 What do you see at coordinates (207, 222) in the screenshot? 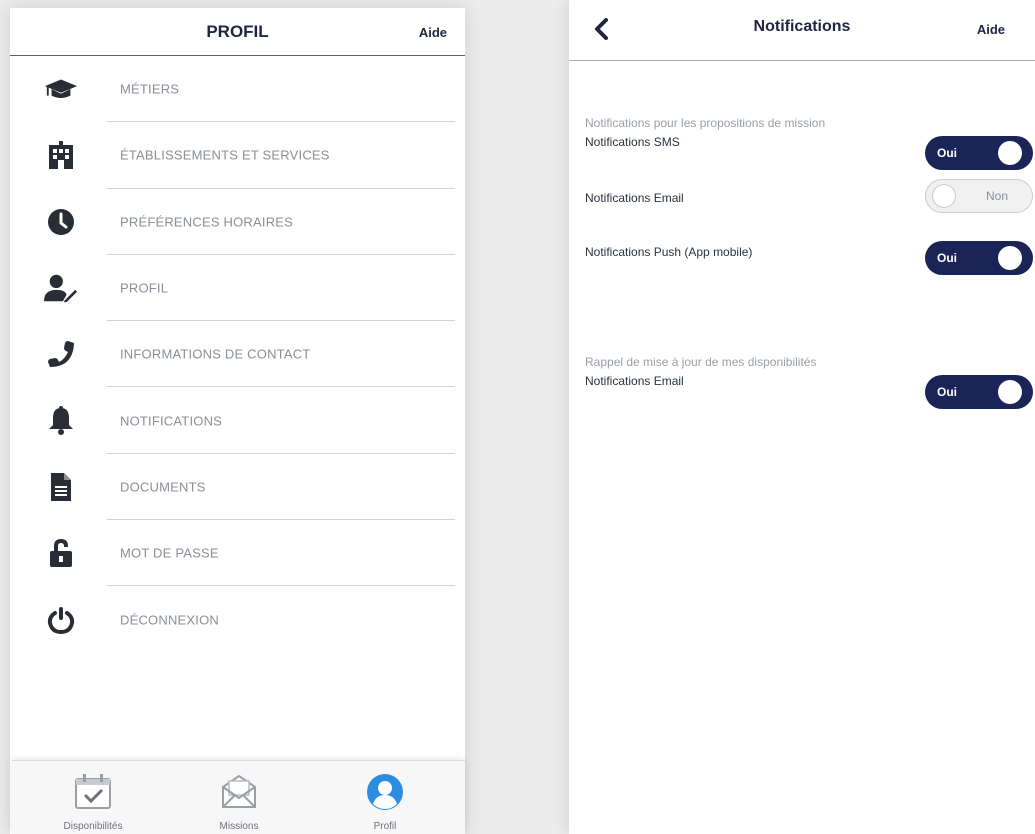
I see `menu-label: PRÉFÉRENCES HORAIRES` at bounding box center [207, 222].